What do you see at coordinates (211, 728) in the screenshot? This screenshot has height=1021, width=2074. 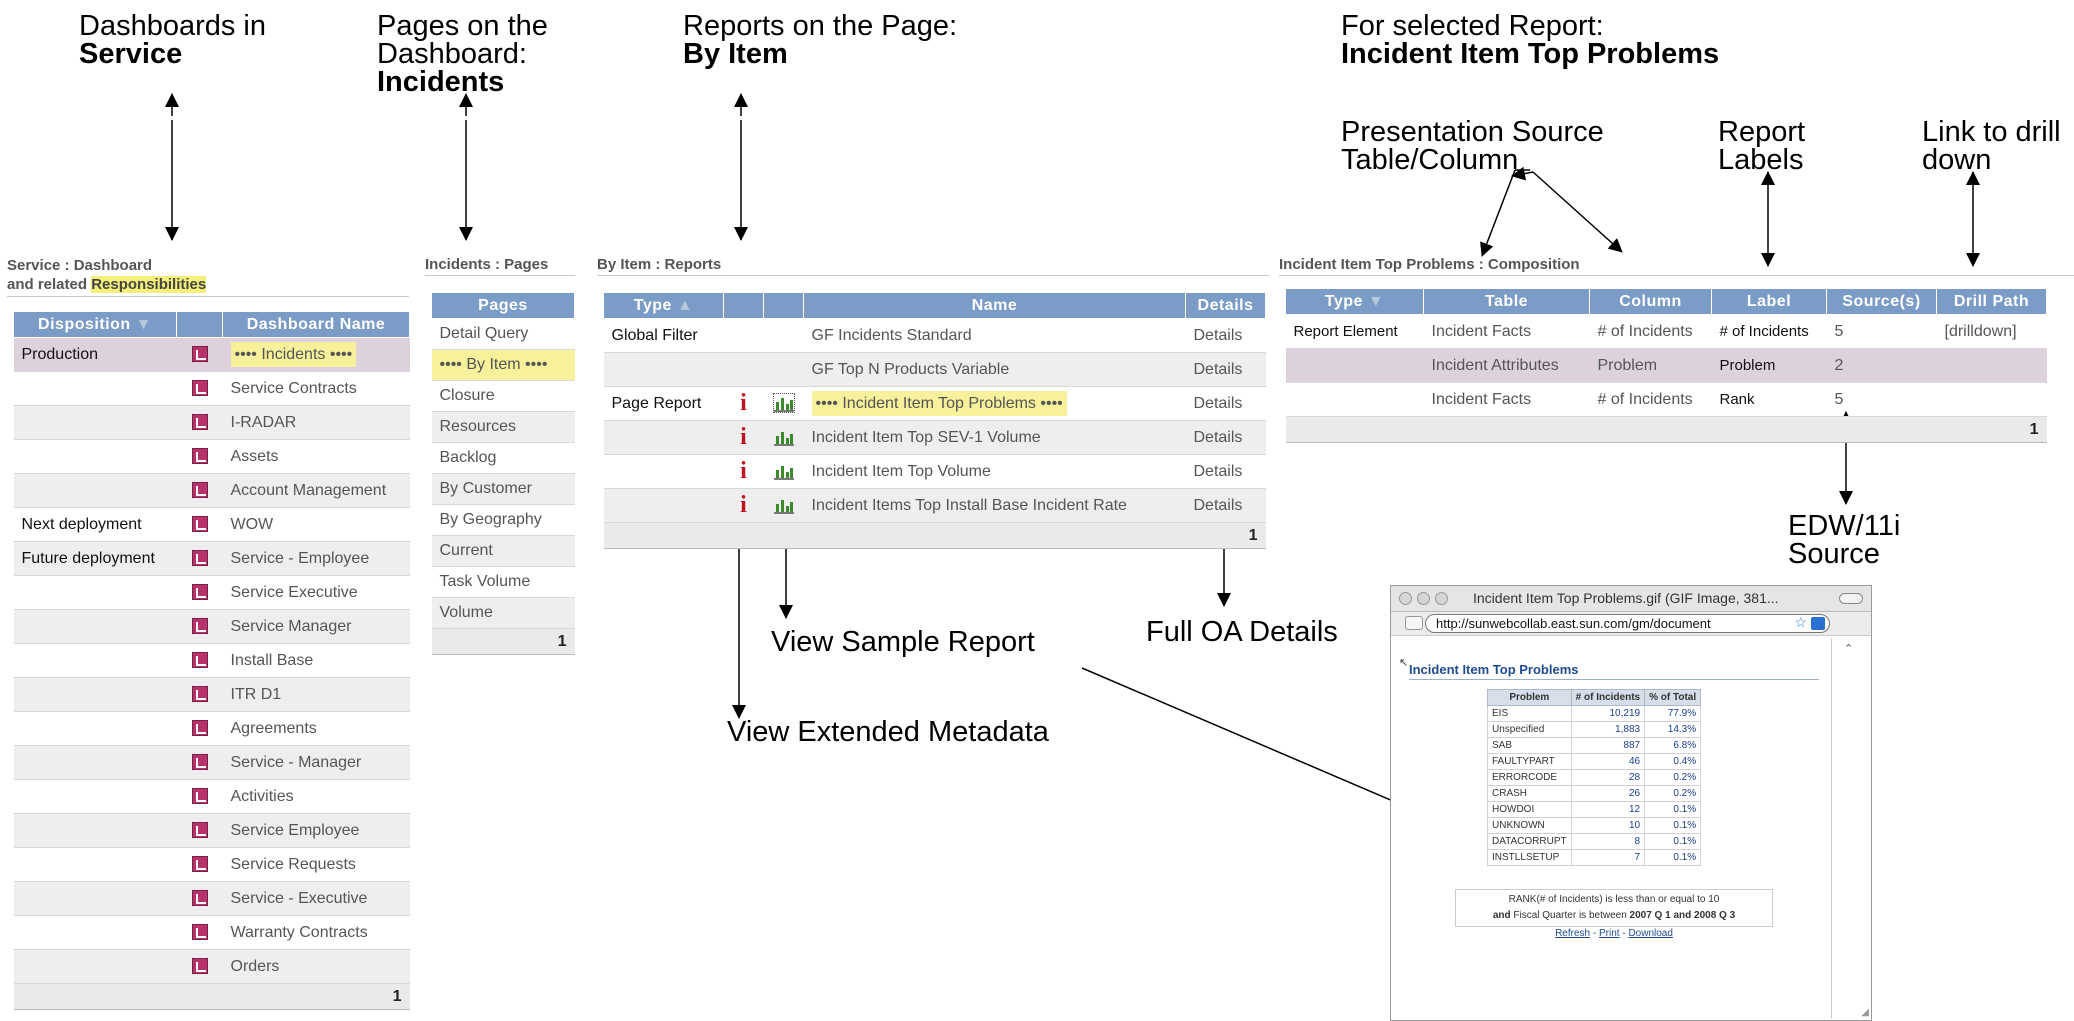 I see `table-row: Agreements` at bounding box center [211, 728].